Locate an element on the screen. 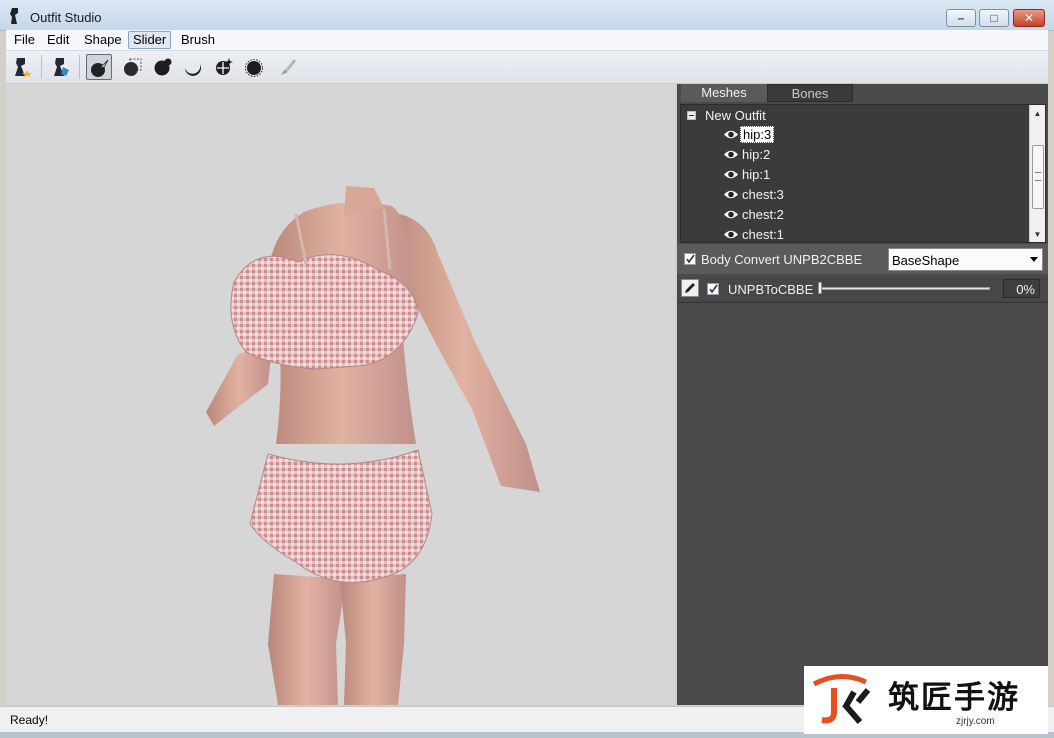  slider-track is located at coordinates (904, 288).